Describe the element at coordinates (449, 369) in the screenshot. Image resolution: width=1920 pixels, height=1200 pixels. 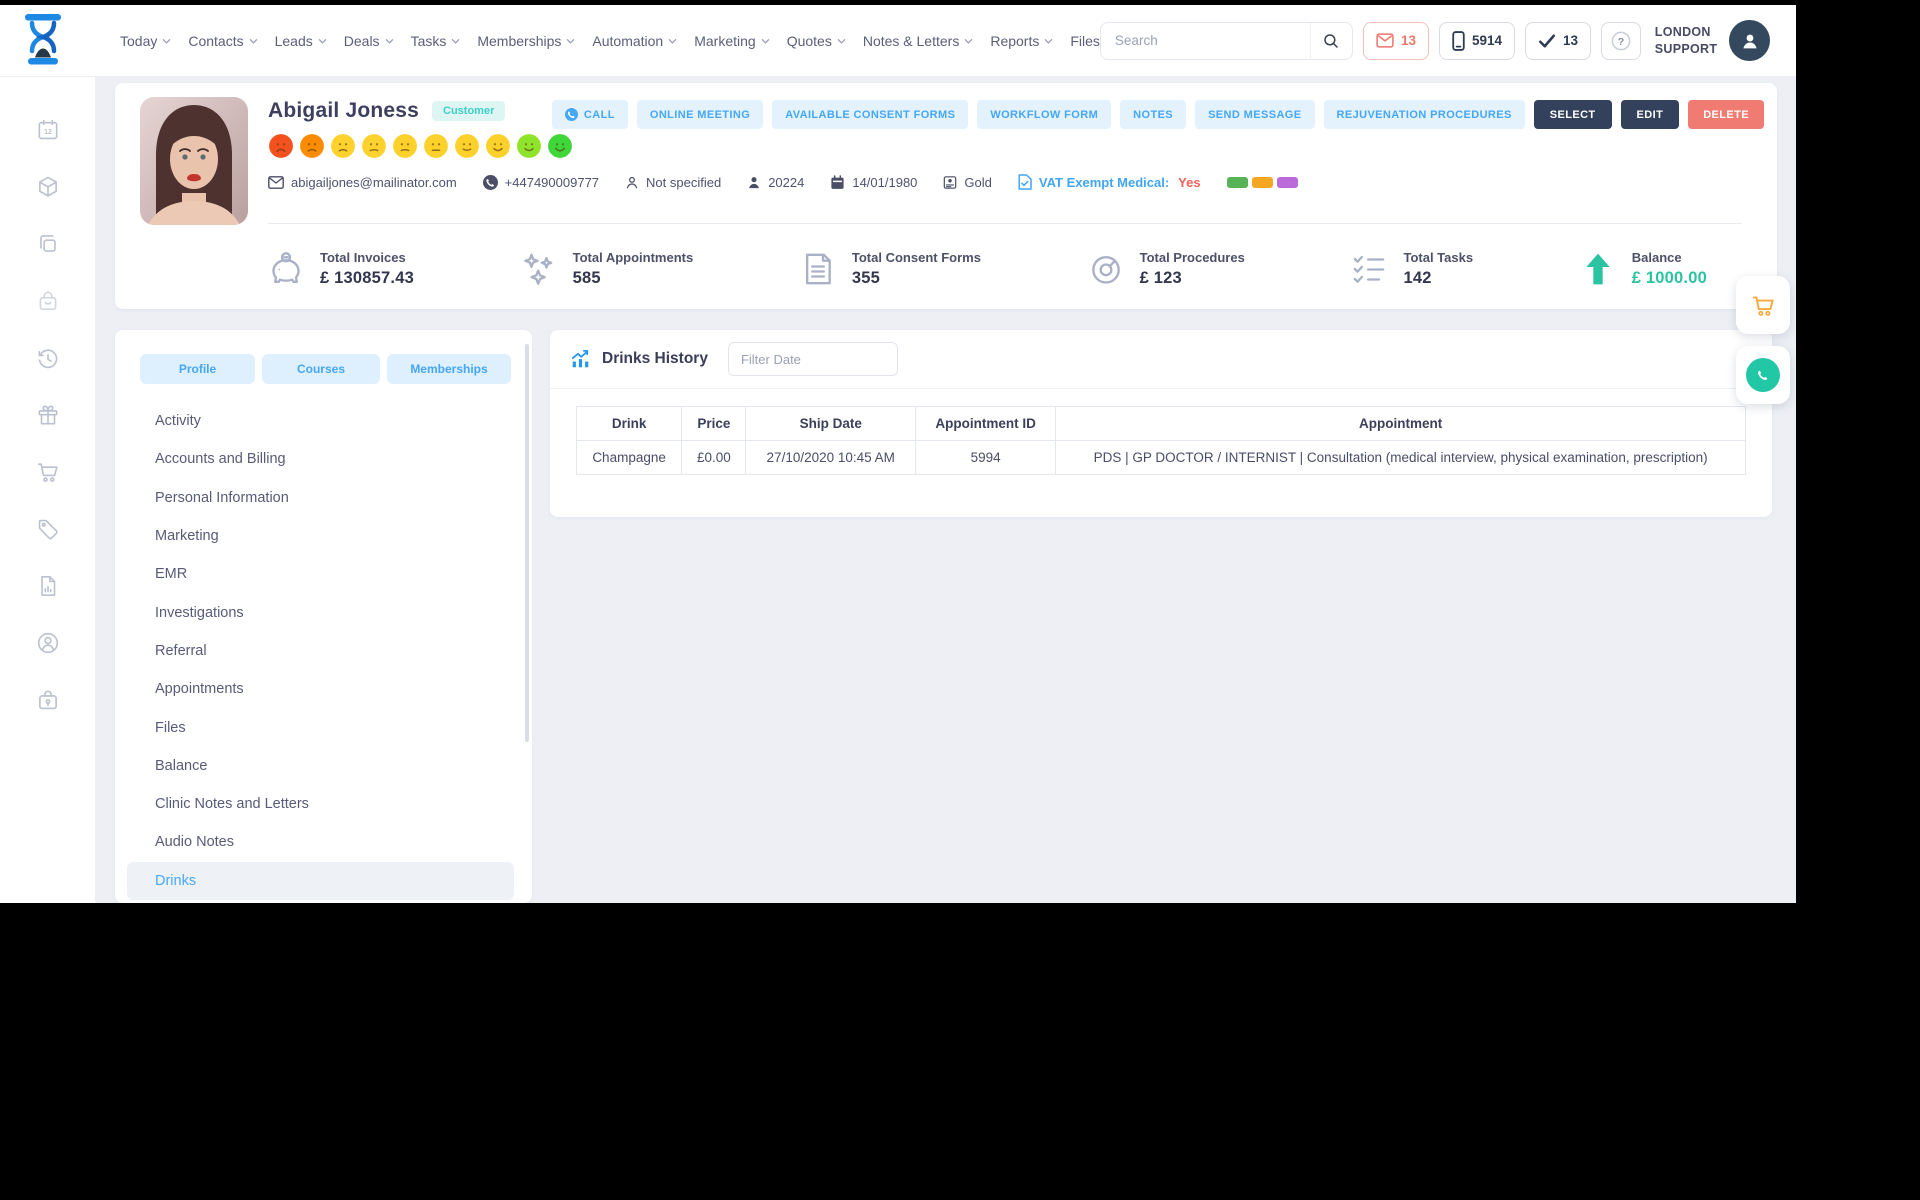
I see `tab-memberships: Memberships` at that location.